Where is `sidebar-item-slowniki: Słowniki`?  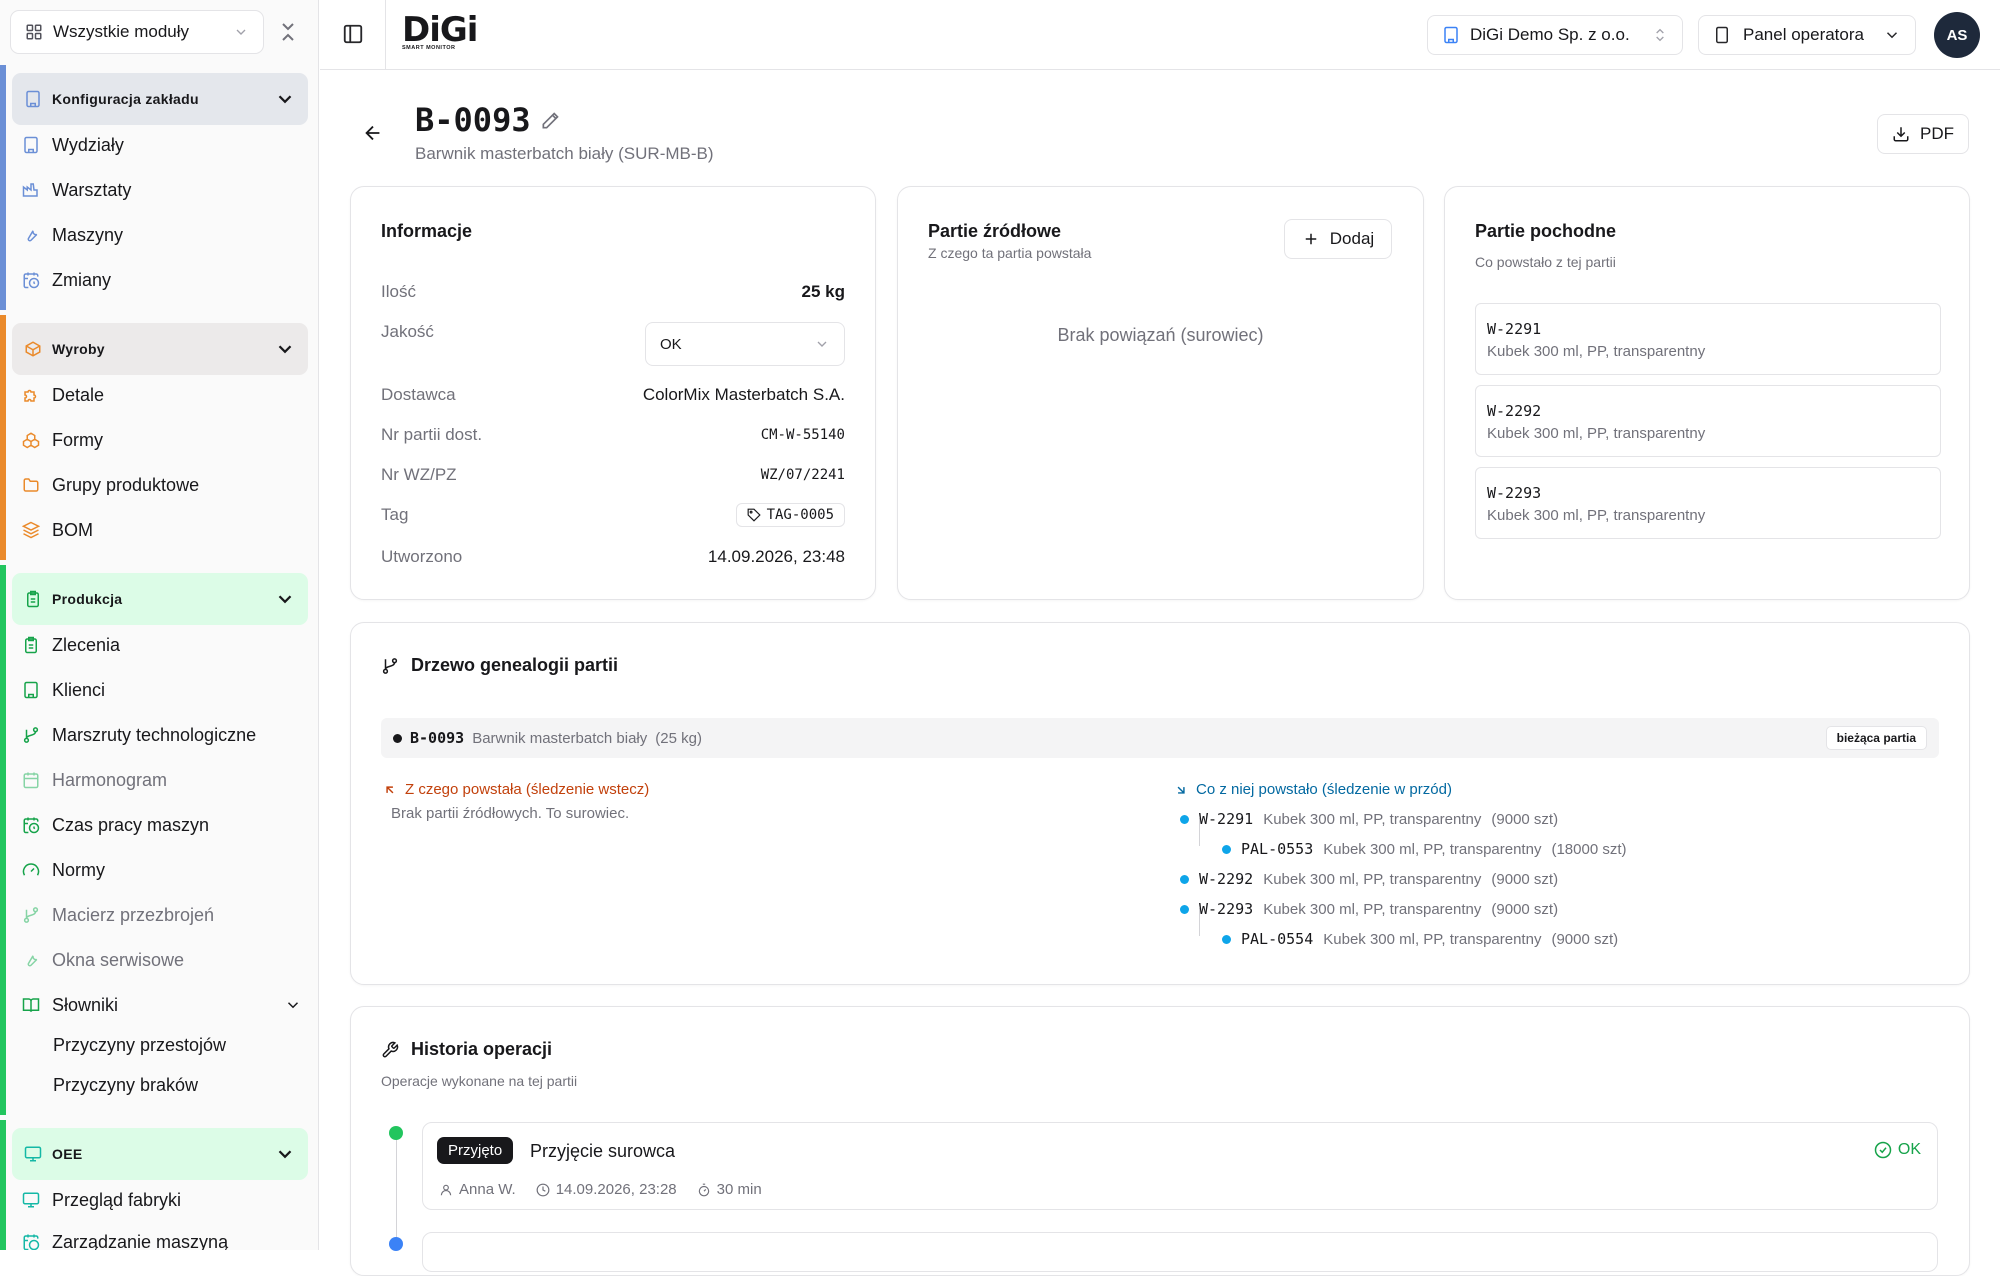
sidebar-item-slowniki: Słowniki is located at coordinates (162, 1005).